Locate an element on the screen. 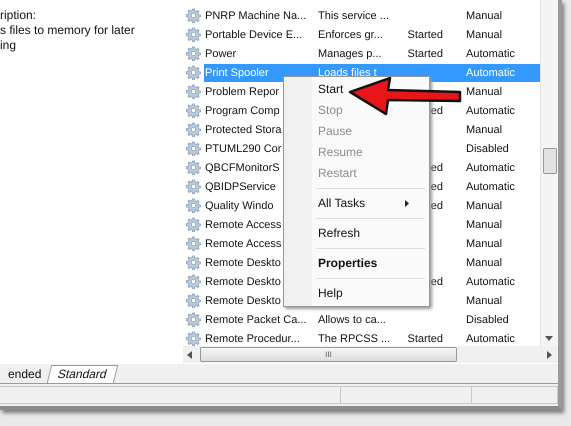  vertical-scrollbar is located at coordinates (549, 173).